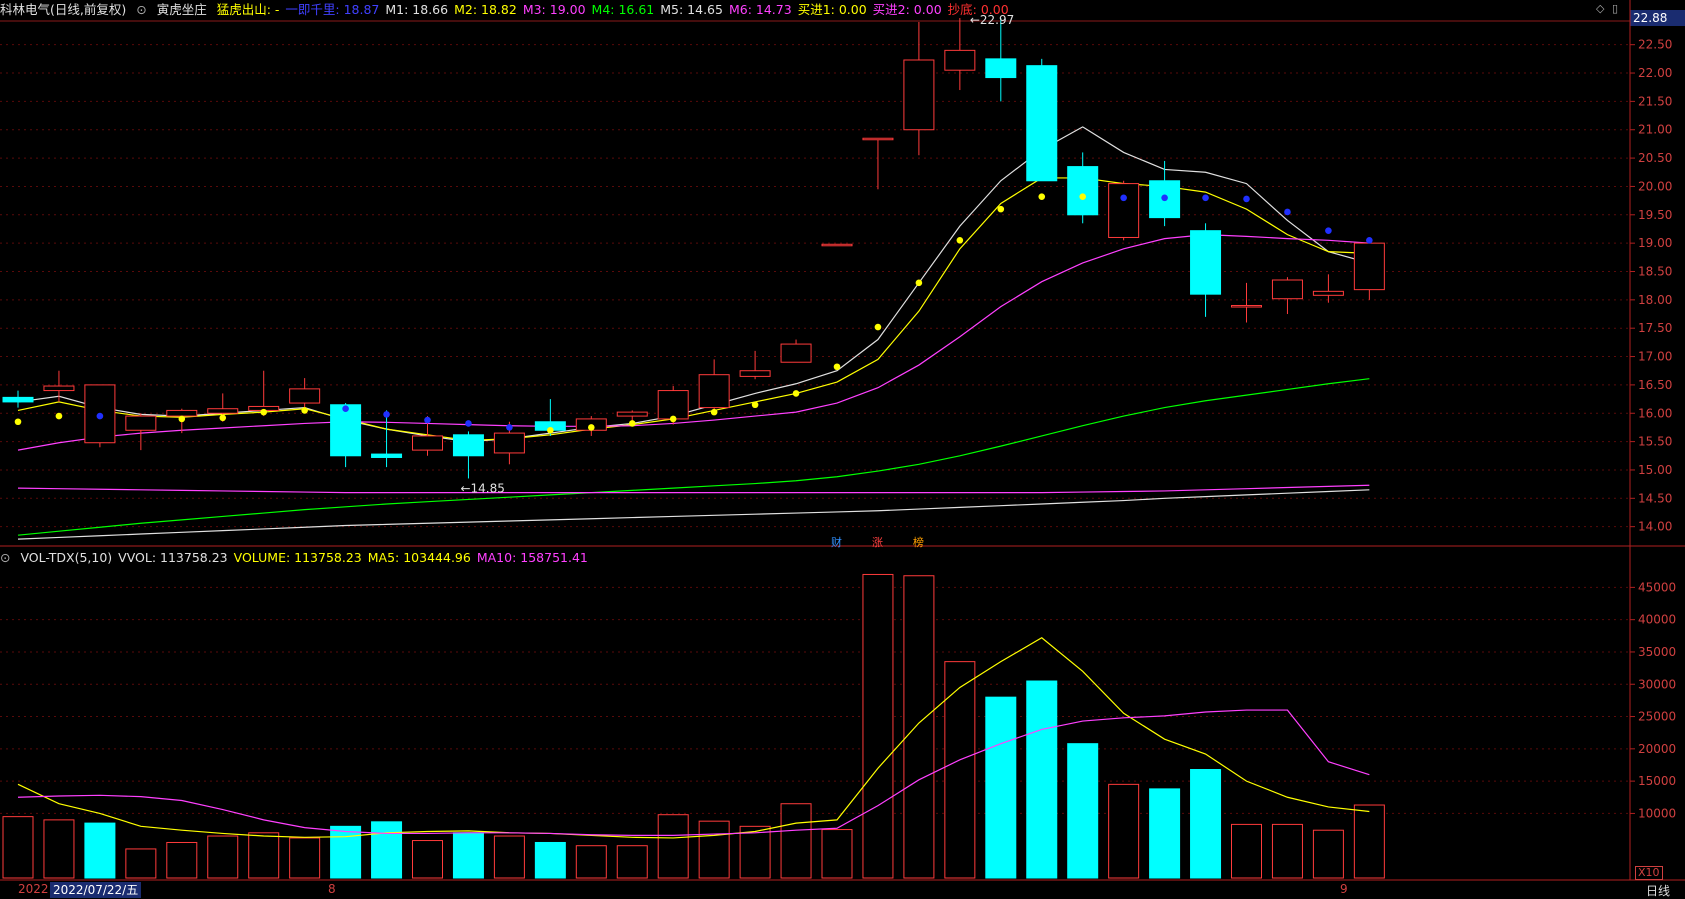 This screenshot has width=1685, height=899. I want to click on y-tick-label: 16.50, so click(1655, 385).